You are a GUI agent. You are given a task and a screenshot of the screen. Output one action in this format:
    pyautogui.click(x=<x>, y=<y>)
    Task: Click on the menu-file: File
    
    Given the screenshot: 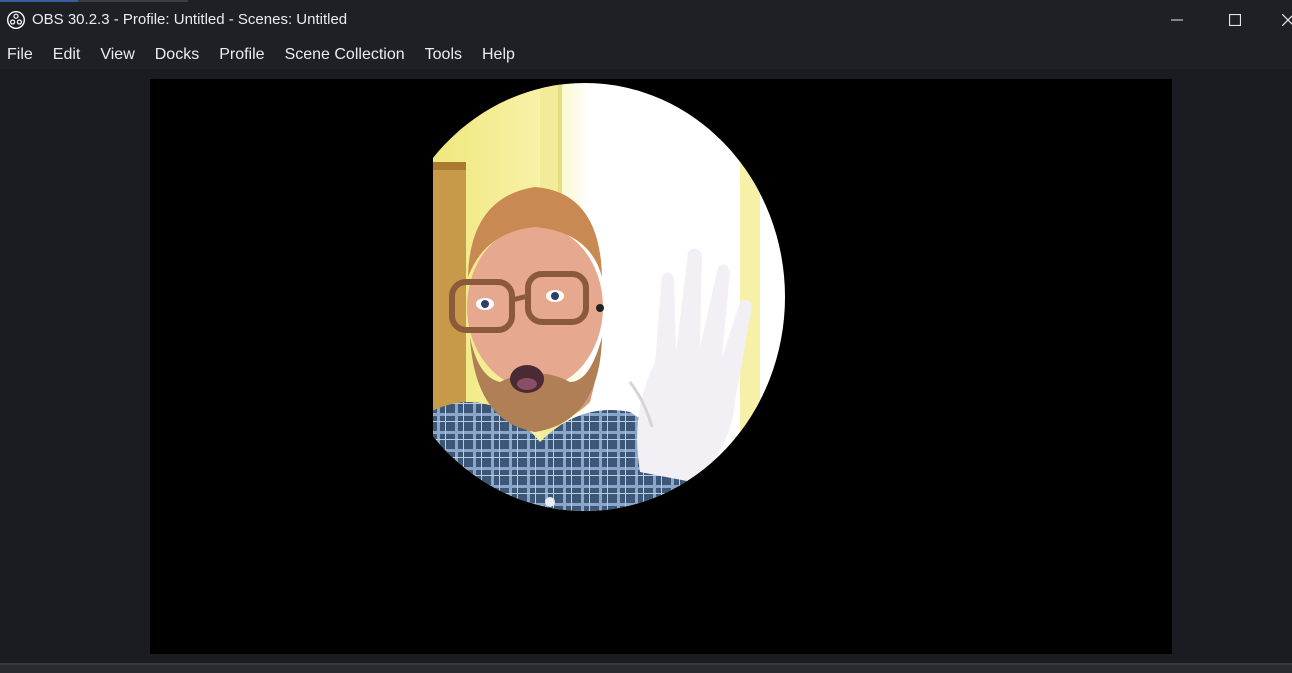 What is the action you would take?
    pyautogui.click(x=21, y=54)
    